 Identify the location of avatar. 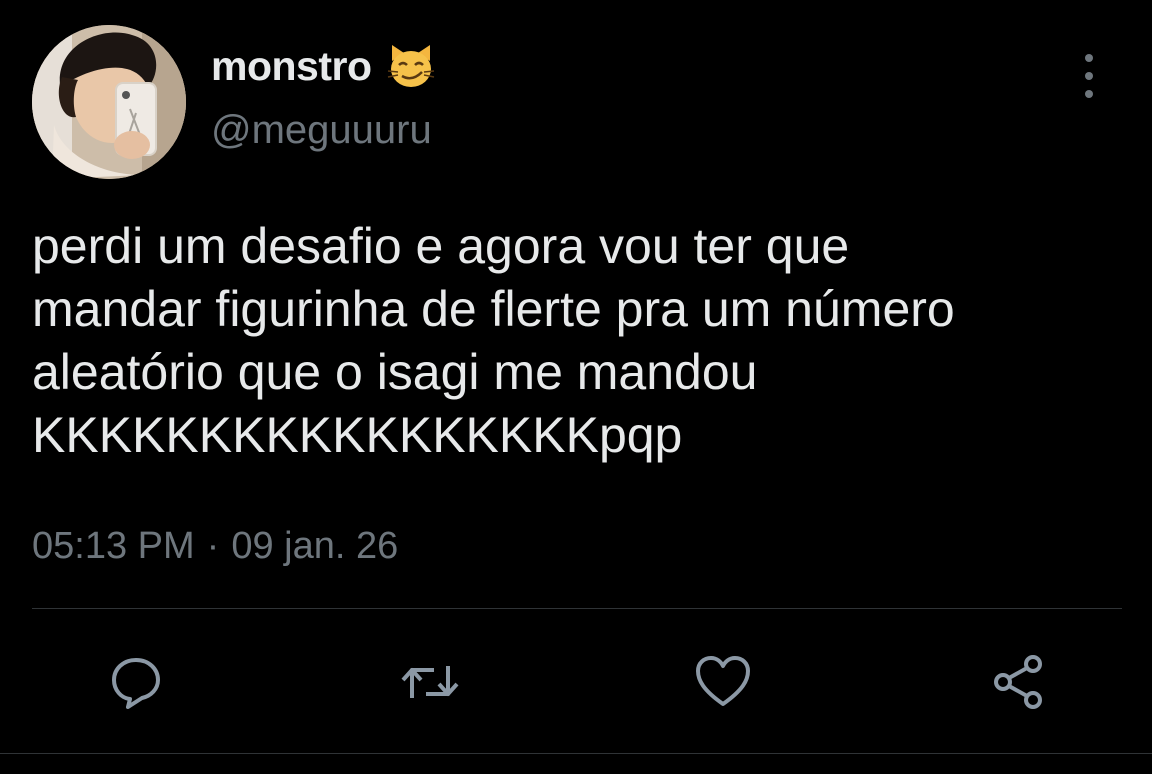
(109, 102).